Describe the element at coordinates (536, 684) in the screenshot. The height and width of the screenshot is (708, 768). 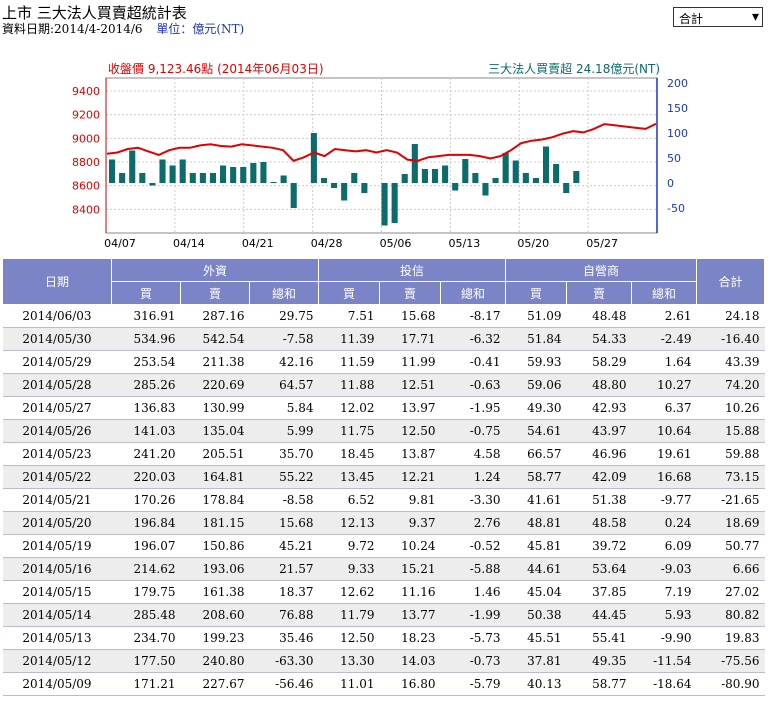
I see `row-value: 40.13` at that location.